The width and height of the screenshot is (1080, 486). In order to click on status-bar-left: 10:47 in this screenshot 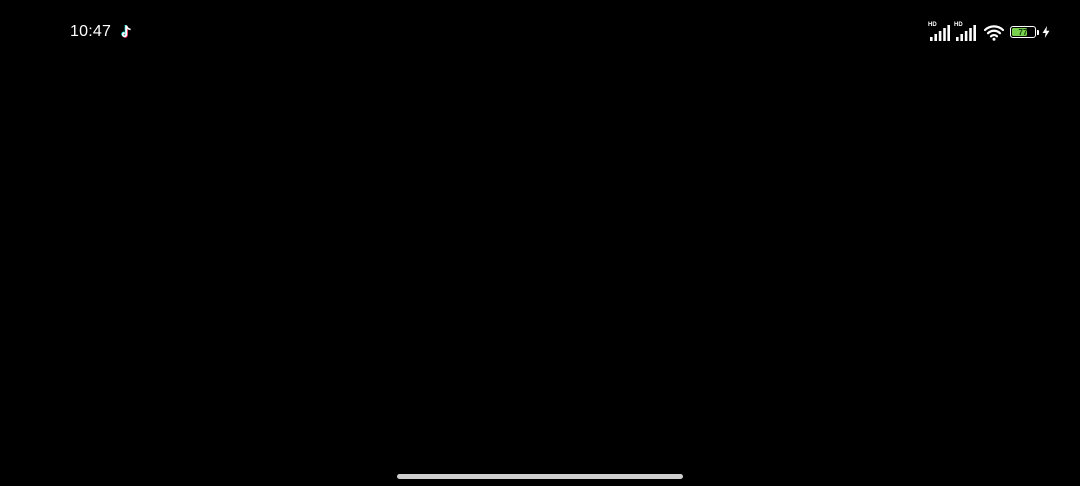, I will do `click(101, 32)`.